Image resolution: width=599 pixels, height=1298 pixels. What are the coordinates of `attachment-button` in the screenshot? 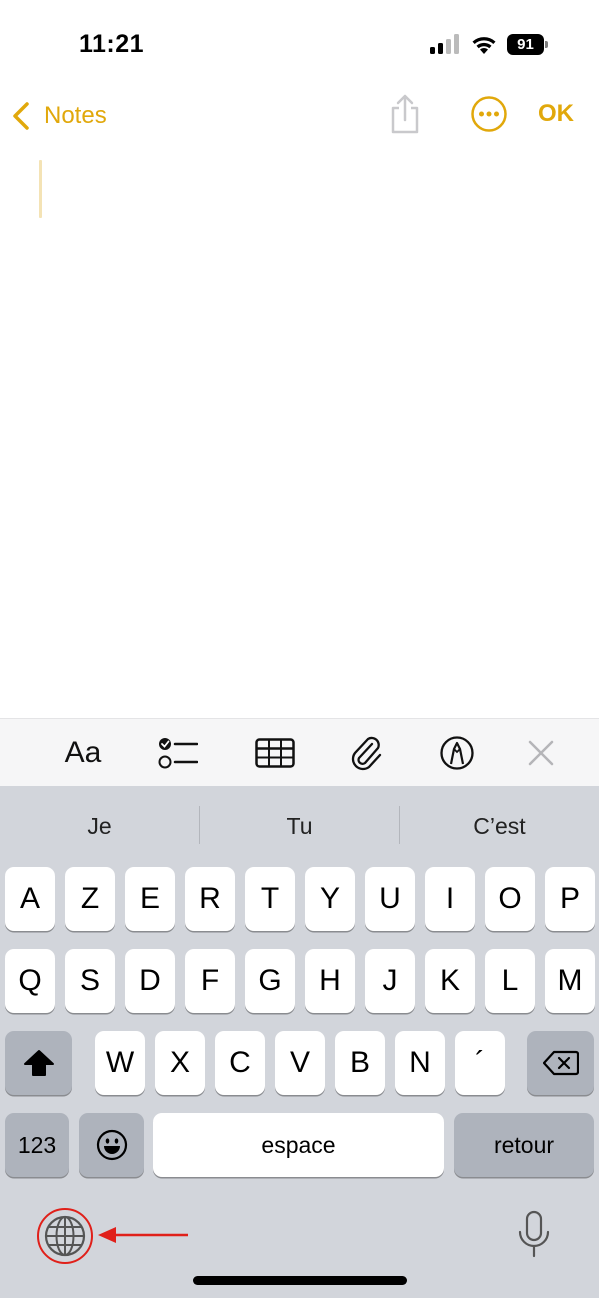 It's located at (367, 753).